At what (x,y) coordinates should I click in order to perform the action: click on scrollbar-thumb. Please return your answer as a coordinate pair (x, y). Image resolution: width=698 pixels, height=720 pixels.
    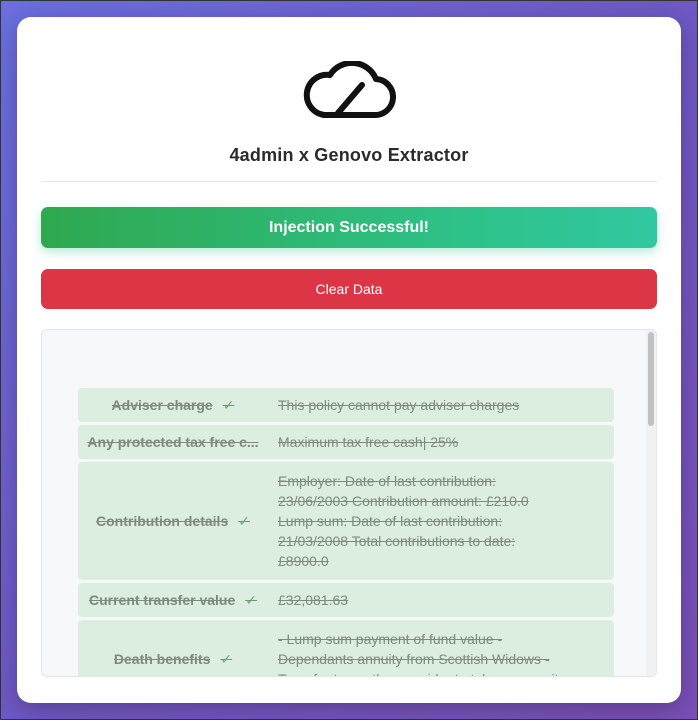
    Looking at the image, I should click on (651, 379).